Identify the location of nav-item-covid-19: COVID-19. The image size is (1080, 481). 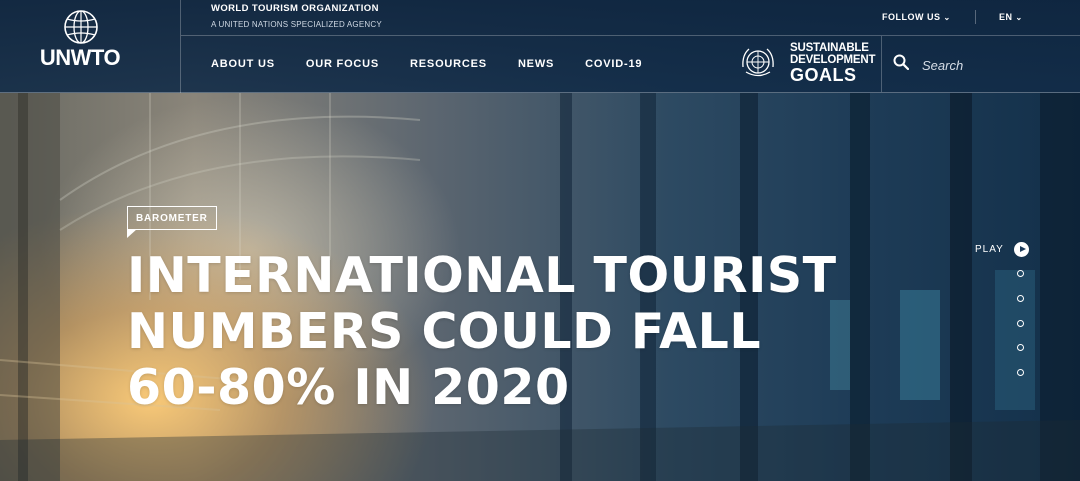
(613, 64).